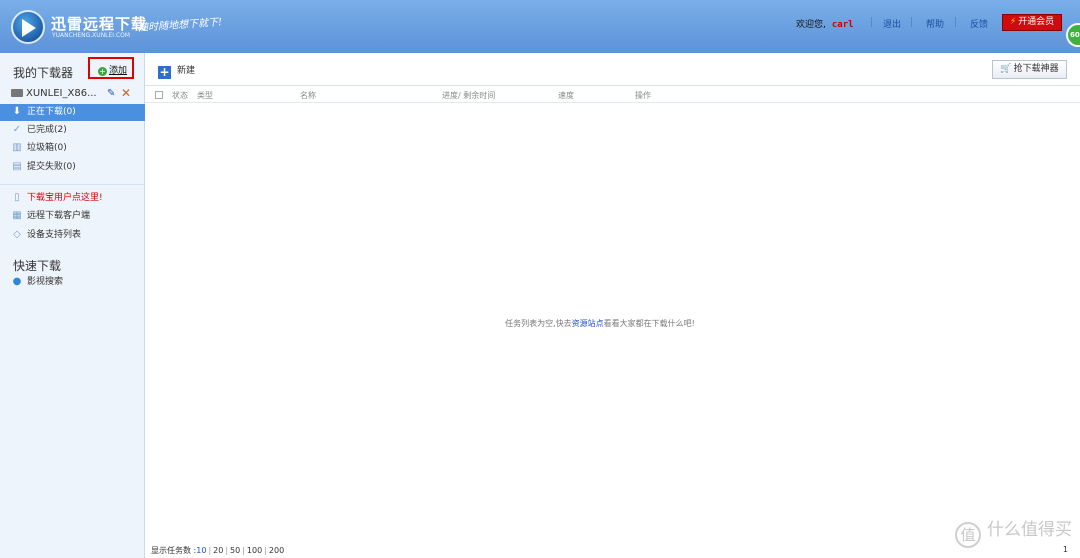 This screenshot has height=558, width=1080. What do you see at coordinates (17, 147) in the screenshot?
I see `trash-icon: ▥` at bounding box center [17, 147].